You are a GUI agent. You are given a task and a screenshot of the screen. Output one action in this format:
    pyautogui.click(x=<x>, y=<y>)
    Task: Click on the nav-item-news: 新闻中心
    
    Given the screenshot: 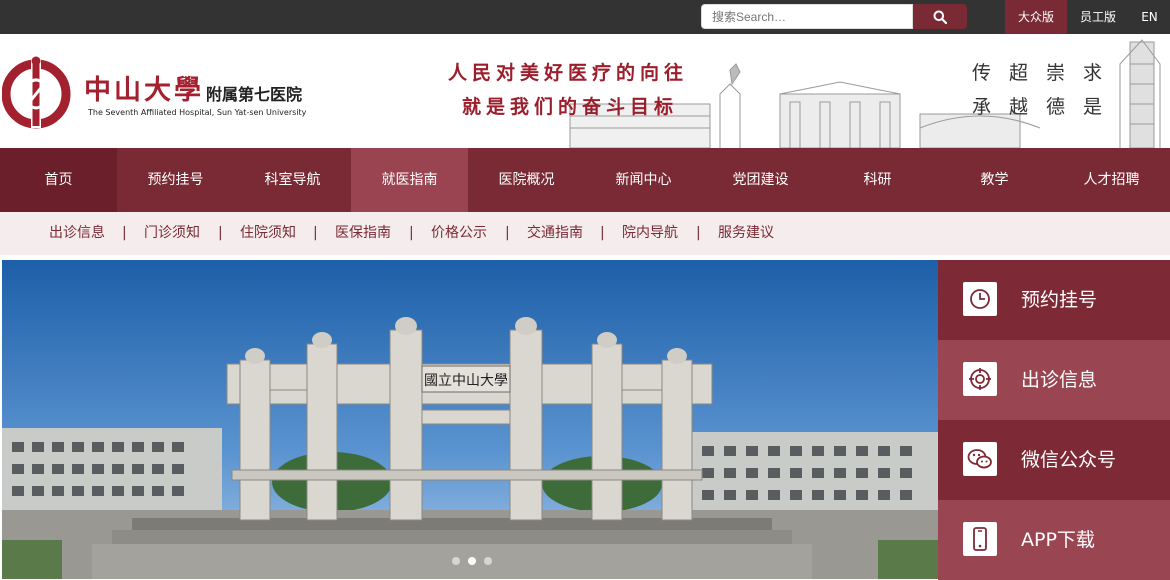 What is the action you would take?
    pyautogui.click(x=643, y=180)
    